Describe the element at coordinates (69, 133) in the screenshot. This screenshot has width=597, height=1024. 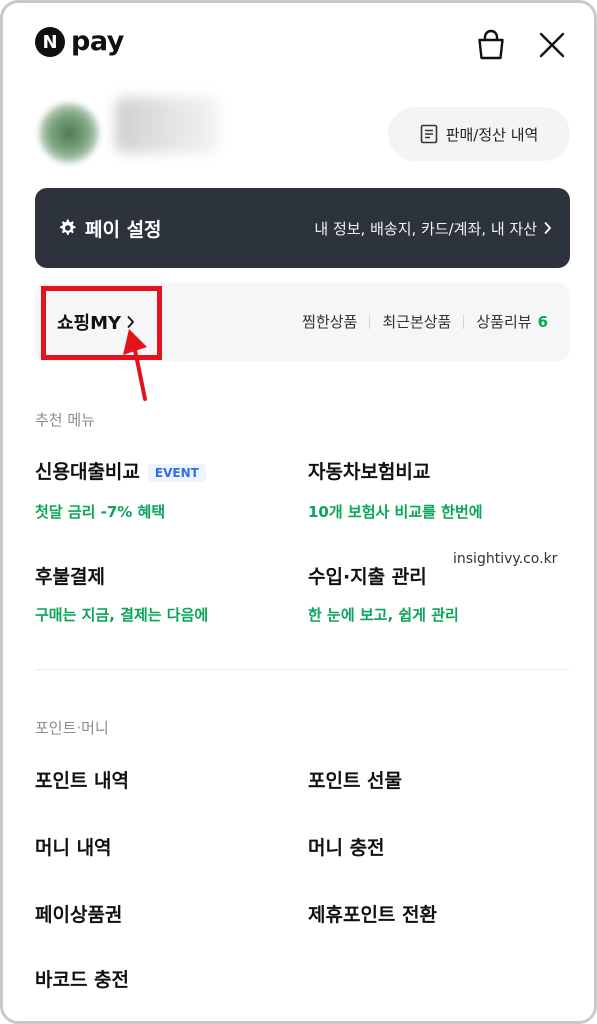
I see `avatar` at that location.